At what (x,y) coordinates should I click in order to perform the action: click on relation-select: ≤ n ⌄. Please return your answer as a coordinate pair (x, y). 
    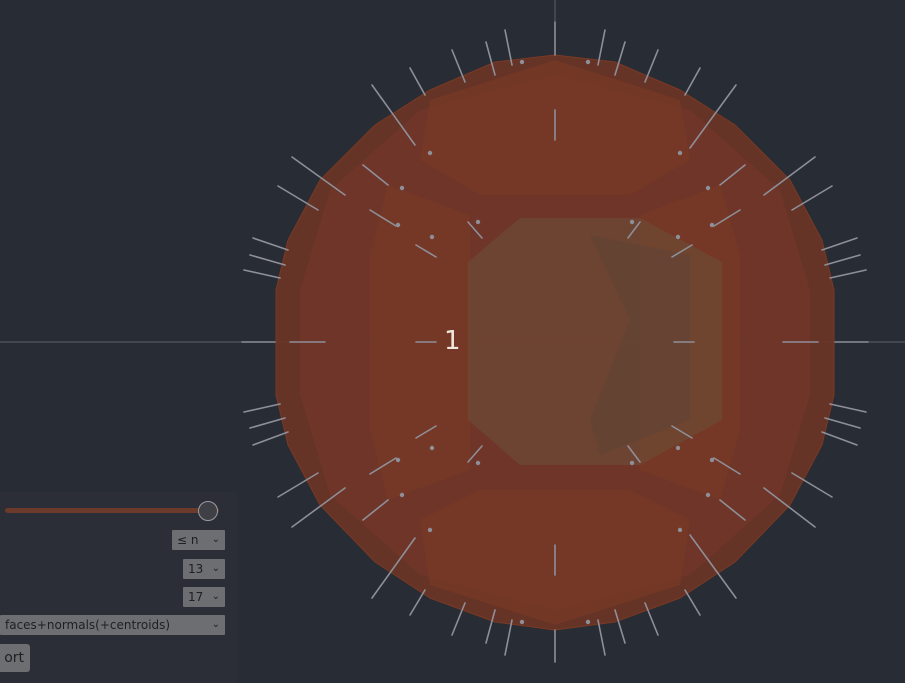
    Looking at the image, I should click on (198, 540).